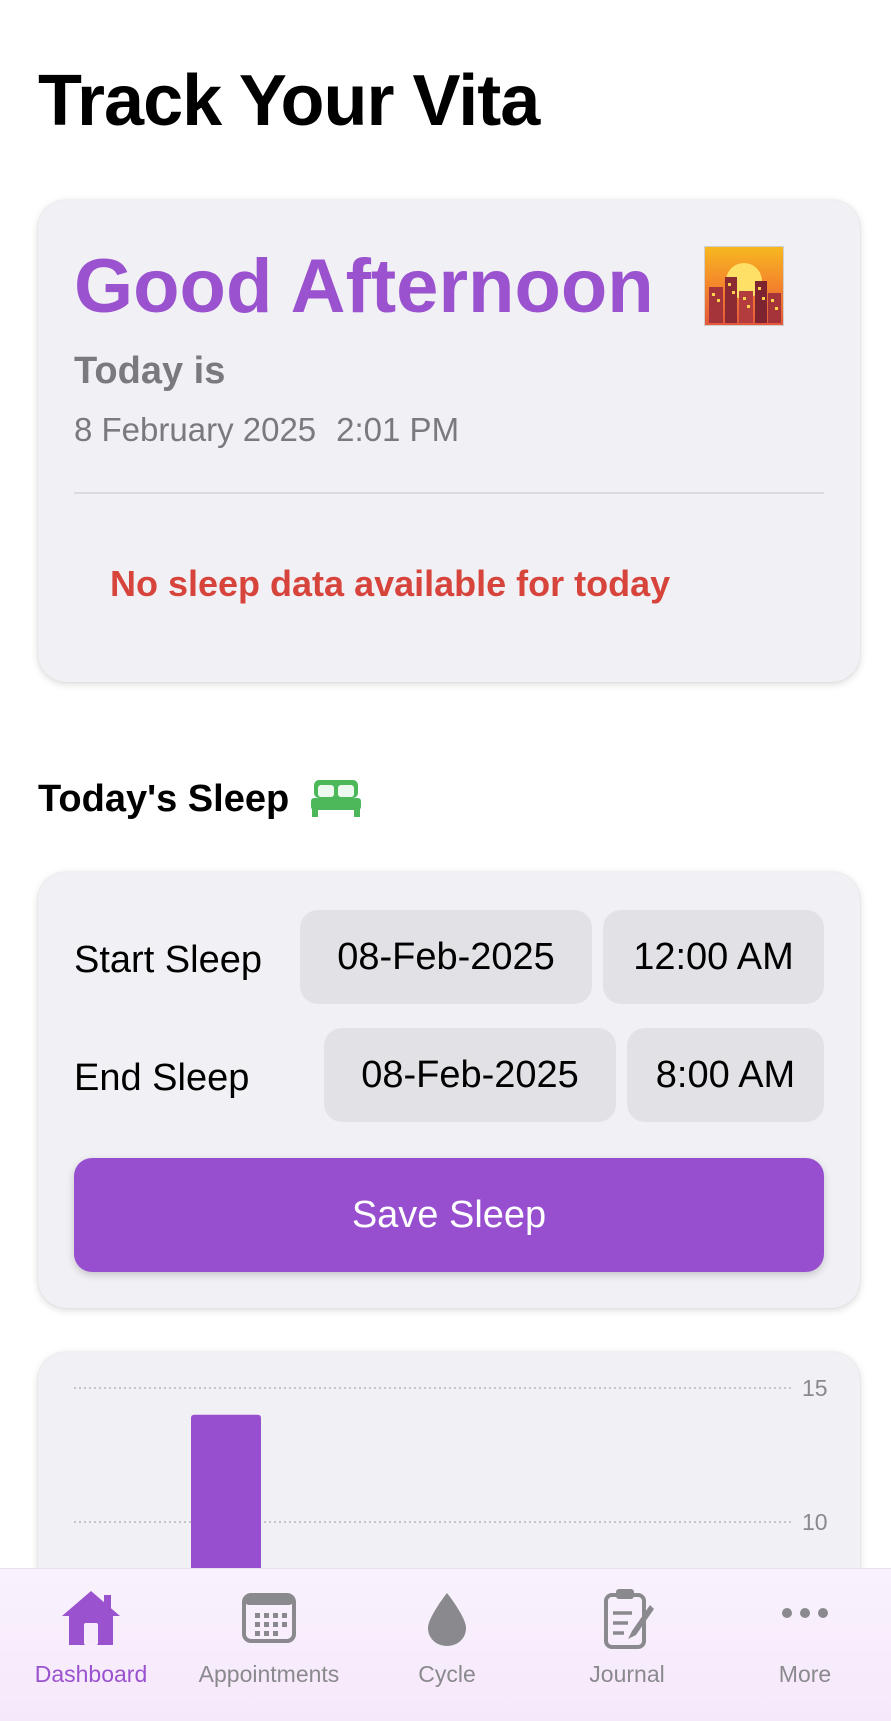 The image size is (891, 1721). I want to click on tab-label: Journal, so click(627, 1674).